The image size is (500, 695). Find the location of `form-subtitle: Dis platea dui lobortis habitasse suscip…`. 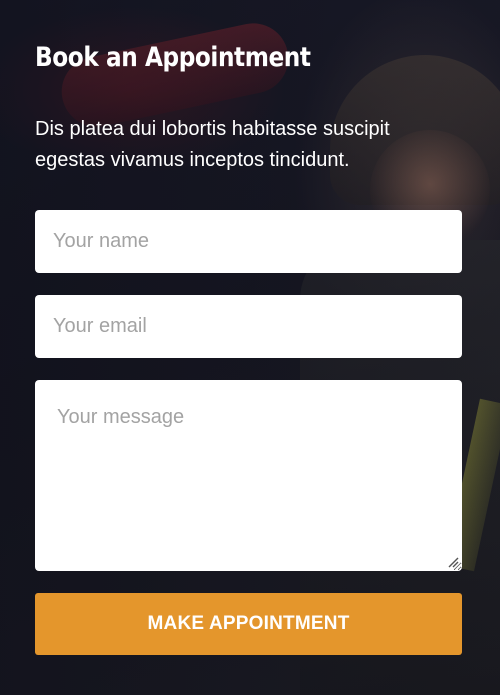

form-subtitle: Dis platea dui lobortis habitasse suscip… is located at coordinates (212, 144).